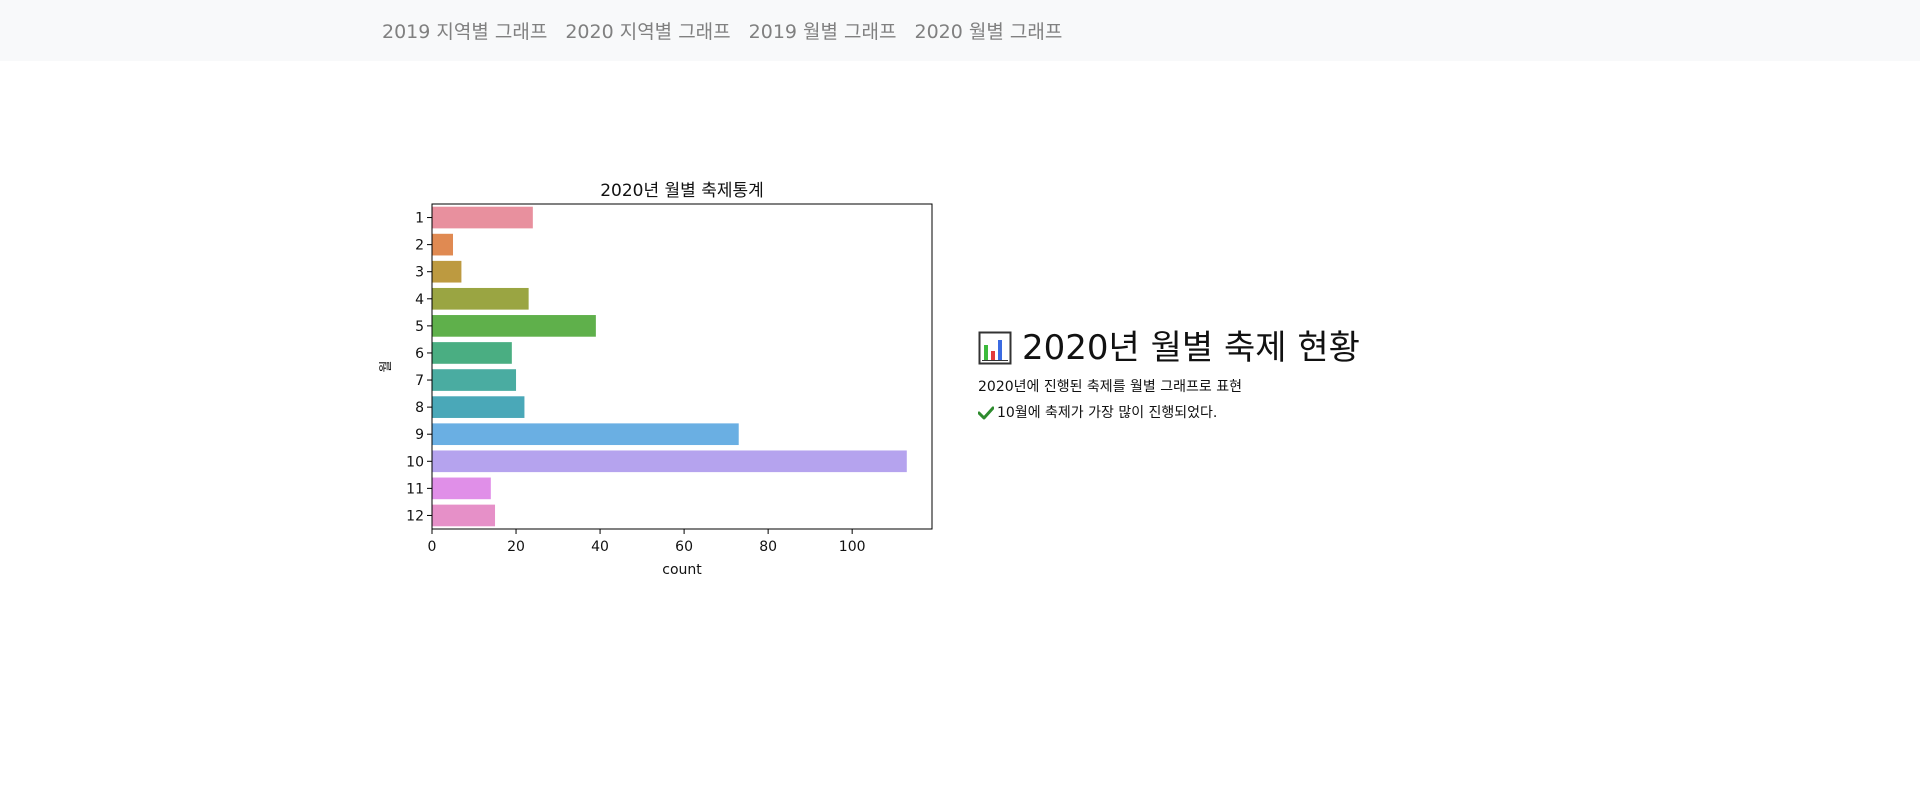  Describe the element at coordinates (415, 462) in the screenshot. I see `y-tick-label-10: 10` at that location.